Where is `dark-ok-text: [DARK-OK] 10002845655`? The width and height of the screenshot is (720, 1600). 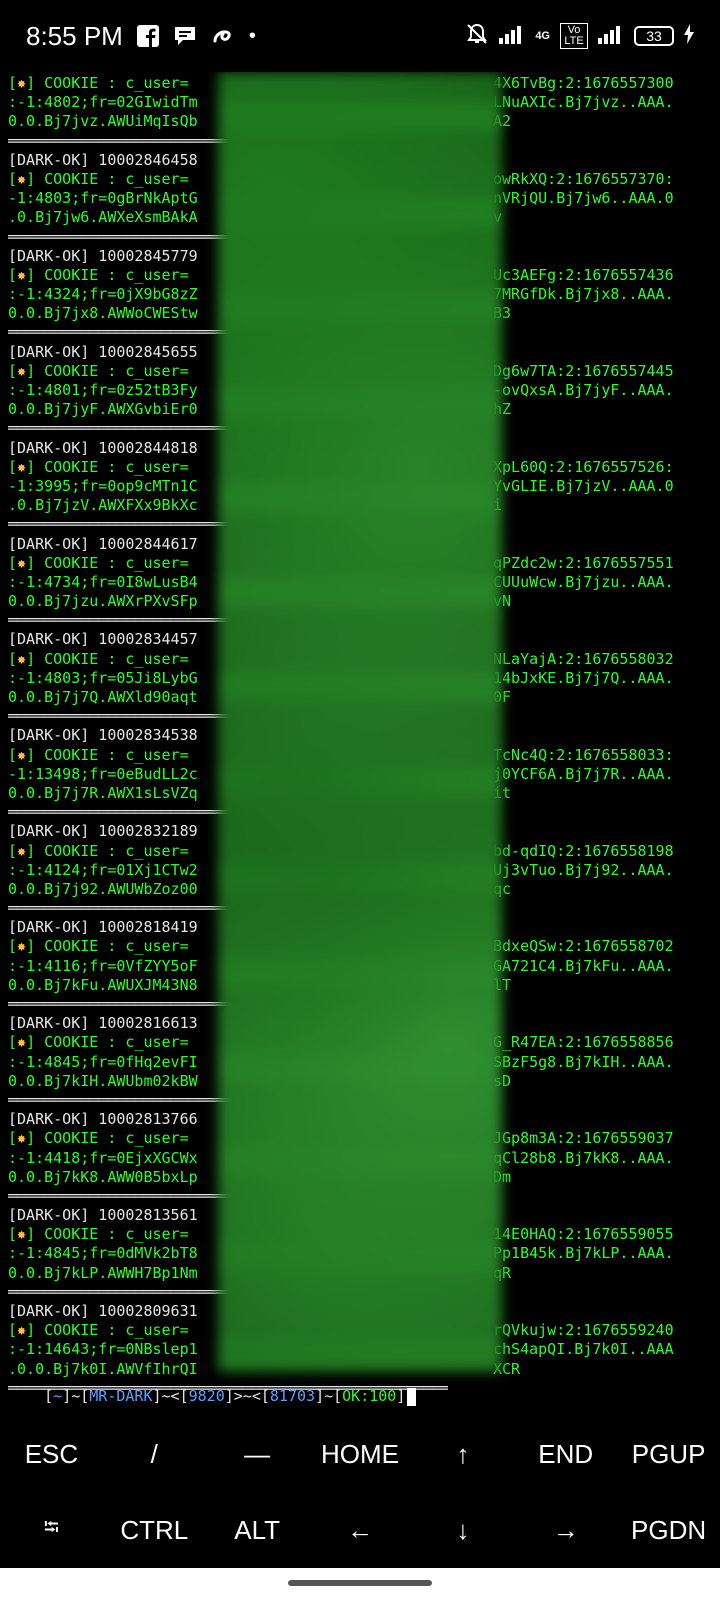 dark-ok-text: [DARK-OK] 10002845655 is located at coordinates (103, 351).